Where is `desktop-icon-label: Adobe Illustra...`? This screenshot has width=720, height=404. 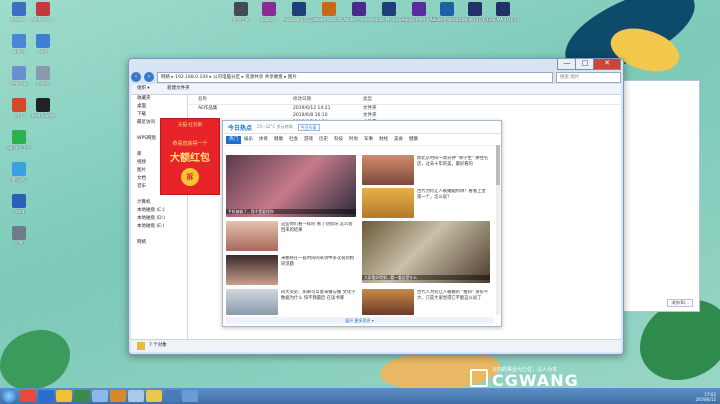
desktop-icon-label: Adobe Illustra... is located at coordinates (329, 19).